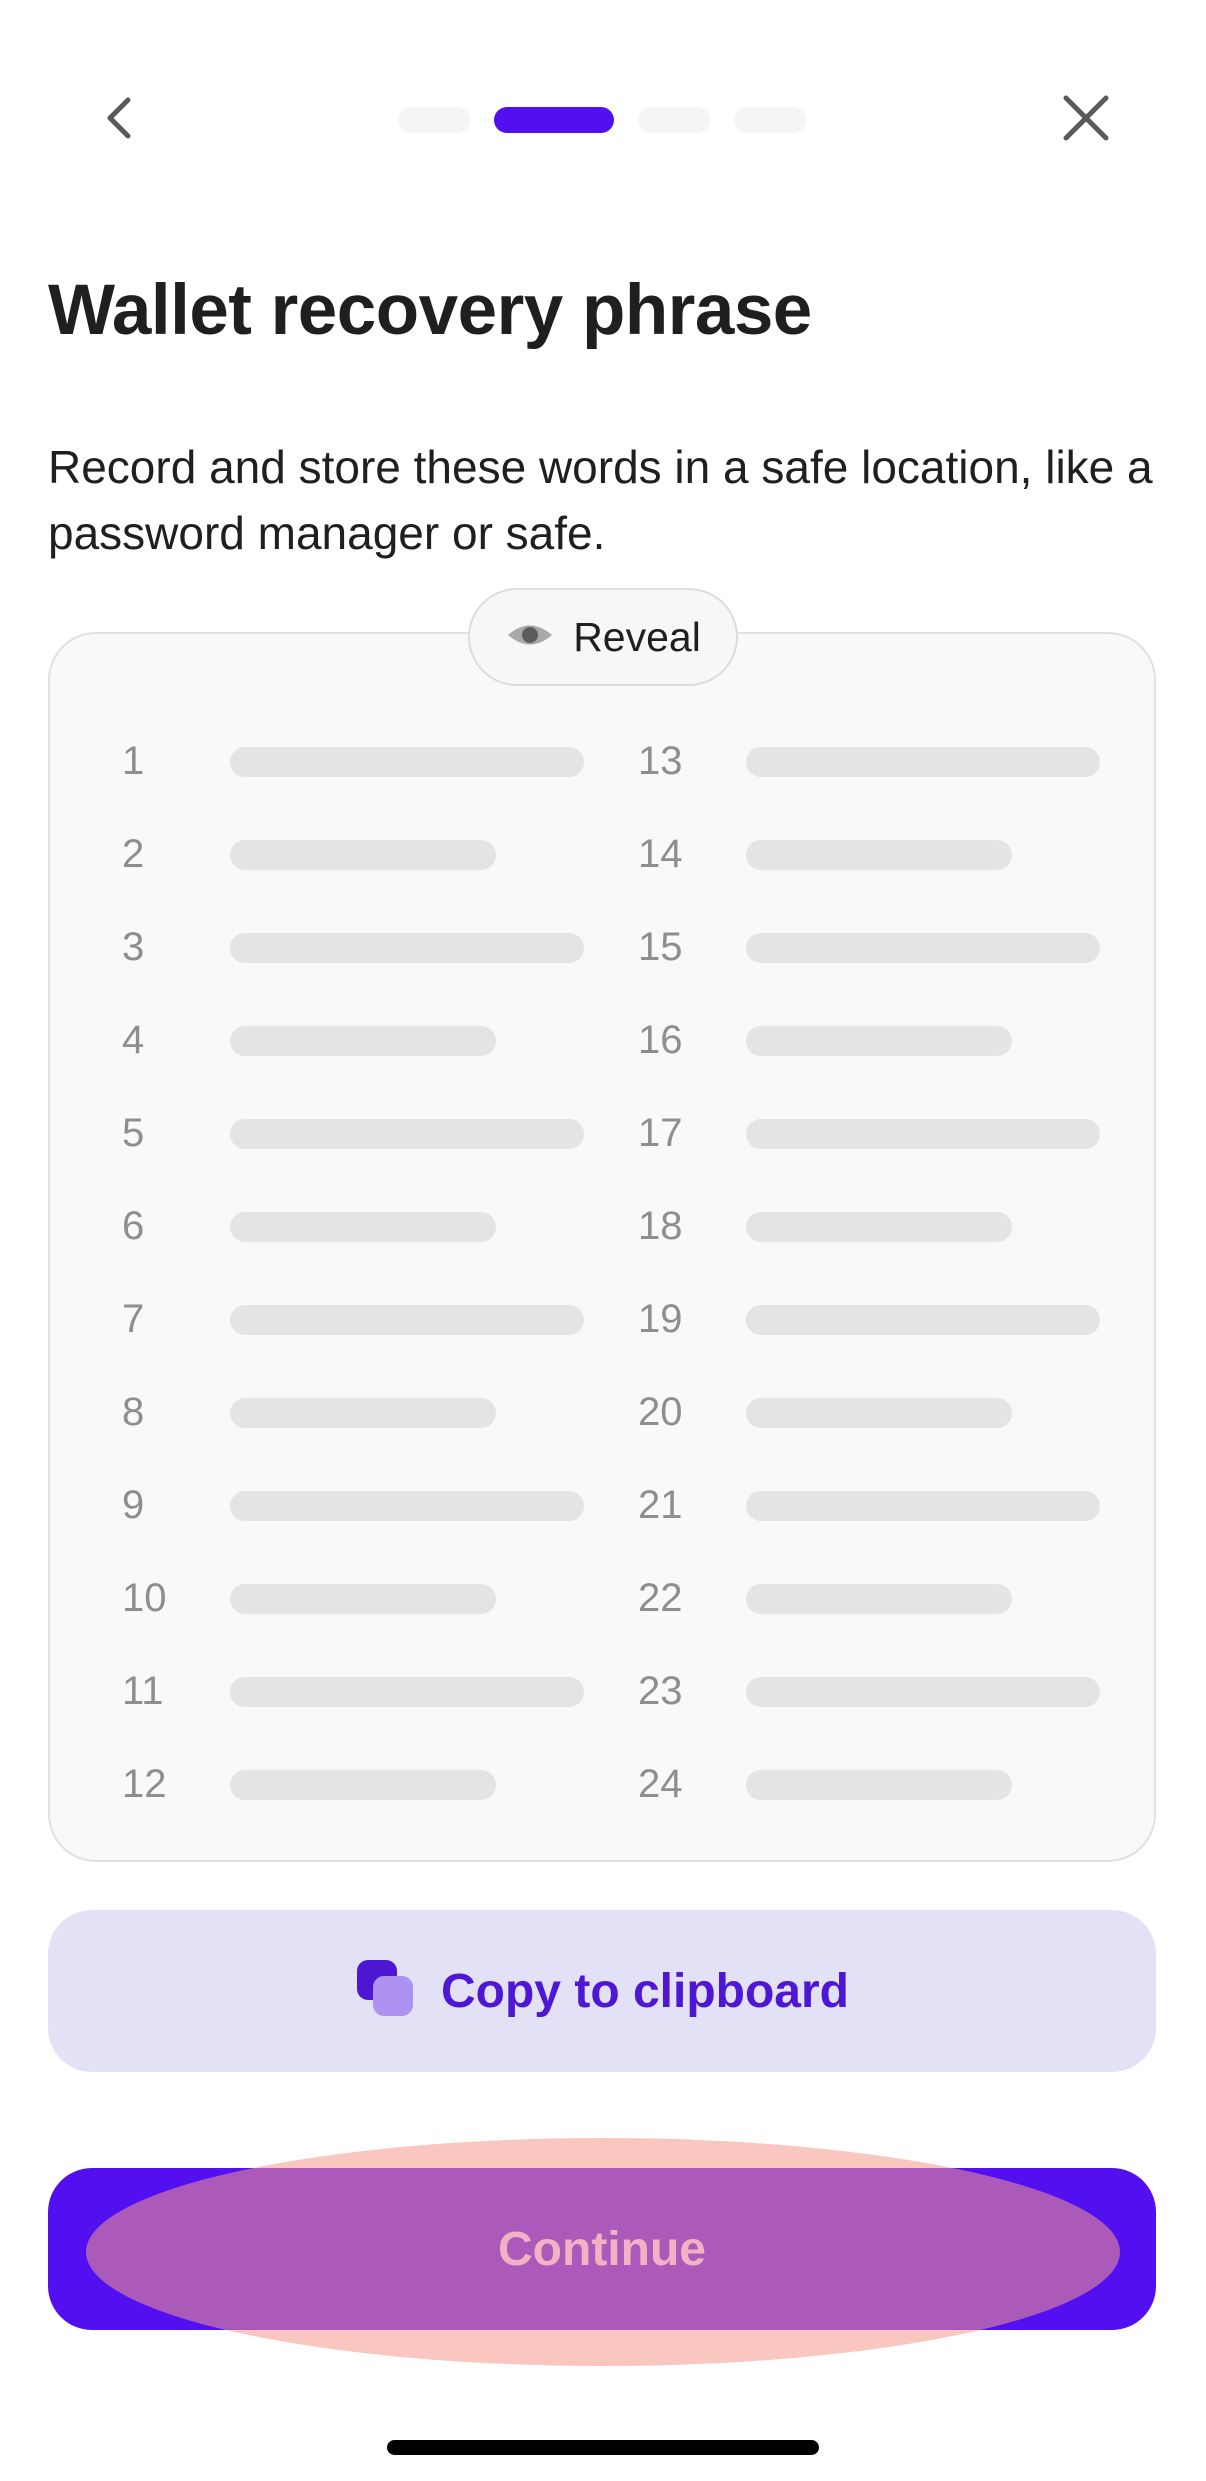 The width and height of the screenshot is (1206, 2481). I want to click on recovery-word-row: 21, so click(869, 1505).